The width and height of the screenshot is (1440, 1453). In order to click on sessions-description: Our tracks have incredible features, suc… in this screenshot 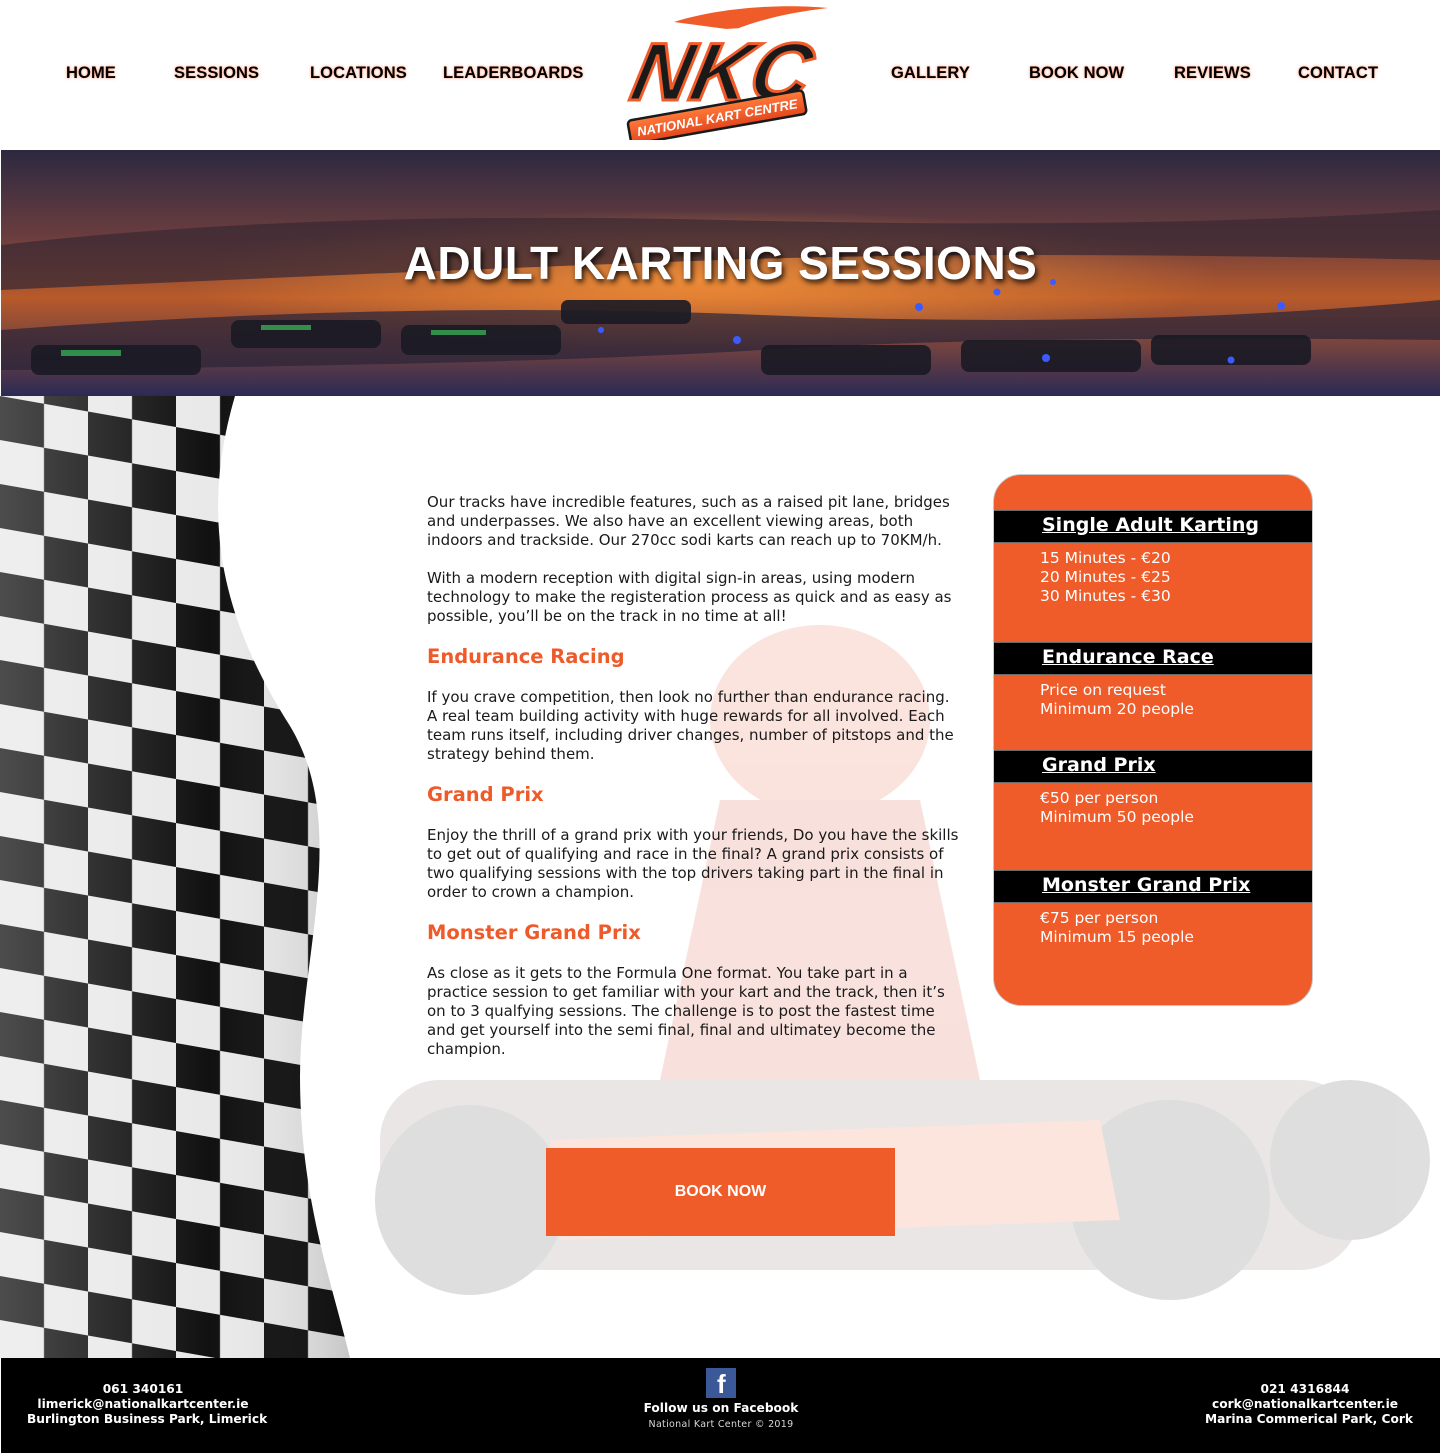, I will do `click(693, 785)`.